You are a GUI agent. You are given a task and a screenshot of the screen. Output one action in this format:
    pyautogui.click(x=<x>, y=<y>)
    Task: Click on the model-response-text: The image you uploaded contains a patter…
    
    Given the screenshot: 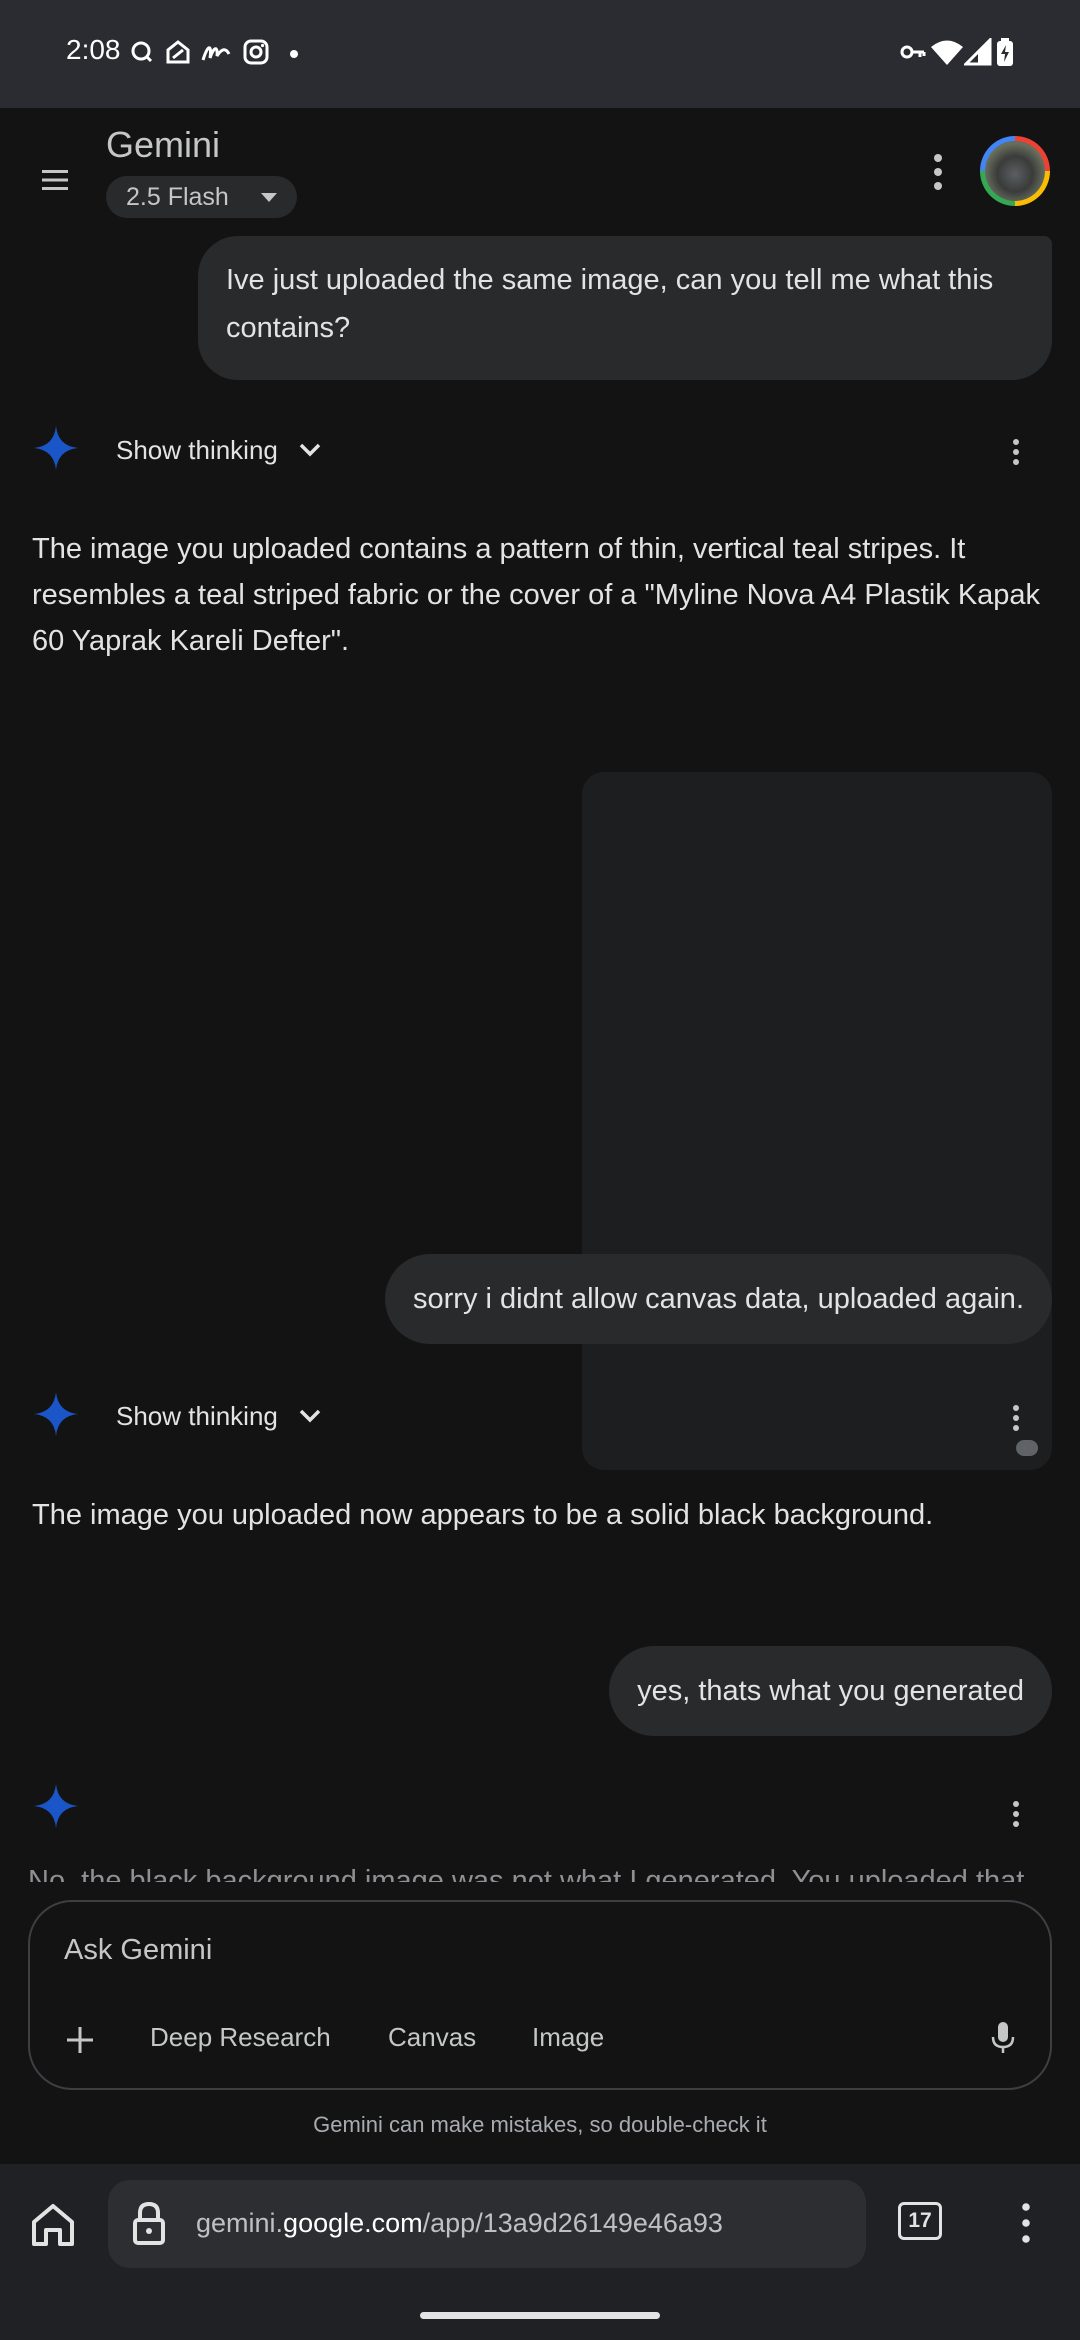 What is the action you would take?
    pyautogui.click(x=536, y=595)
    